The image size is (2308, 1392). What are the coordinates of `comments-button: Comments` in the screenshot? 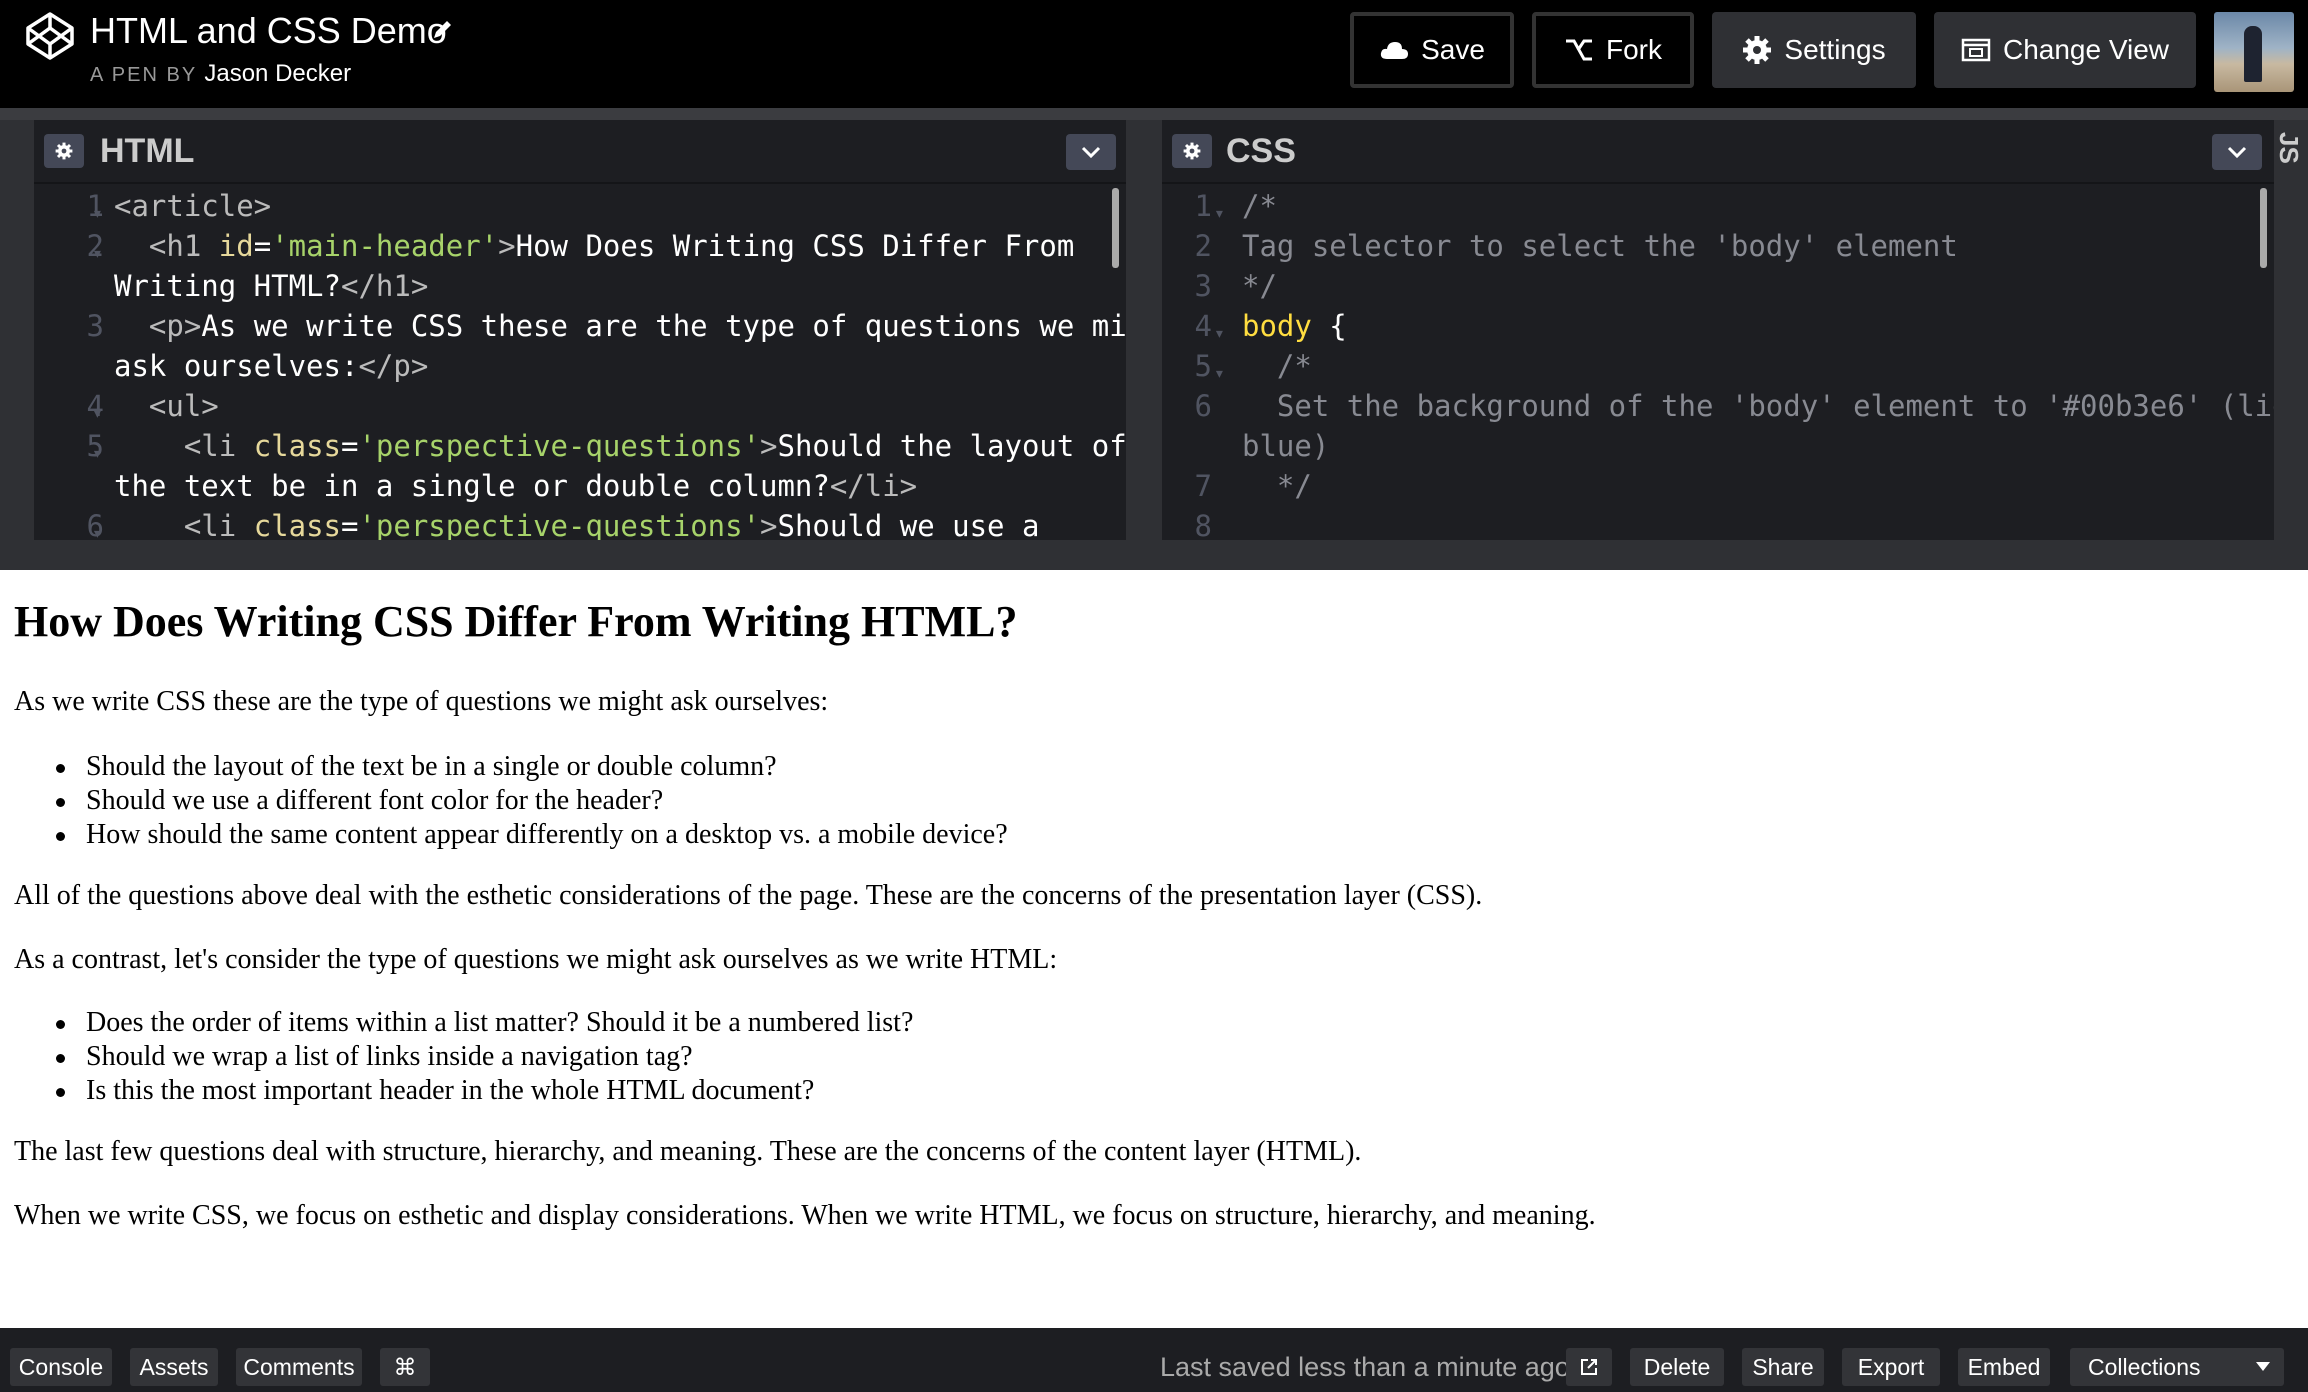 It's located at (299, 1367).